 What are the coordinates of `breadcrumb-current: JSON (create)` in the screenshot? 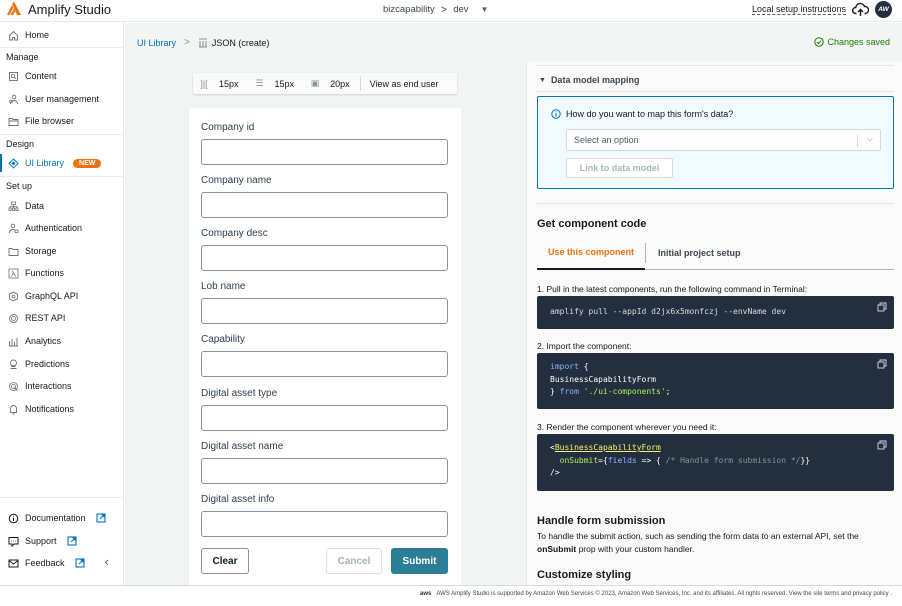 It's located at (233, 43).